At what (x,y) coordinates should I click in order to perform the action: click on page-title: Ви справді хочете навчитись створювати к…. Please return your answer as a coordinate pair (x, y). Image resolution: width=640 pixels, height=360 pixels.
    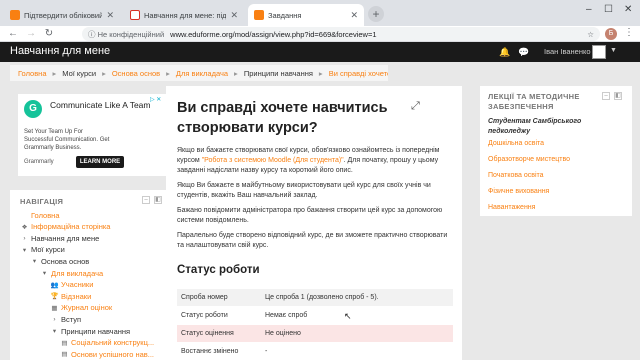
    Looking at the image, I should click on (282, 118).